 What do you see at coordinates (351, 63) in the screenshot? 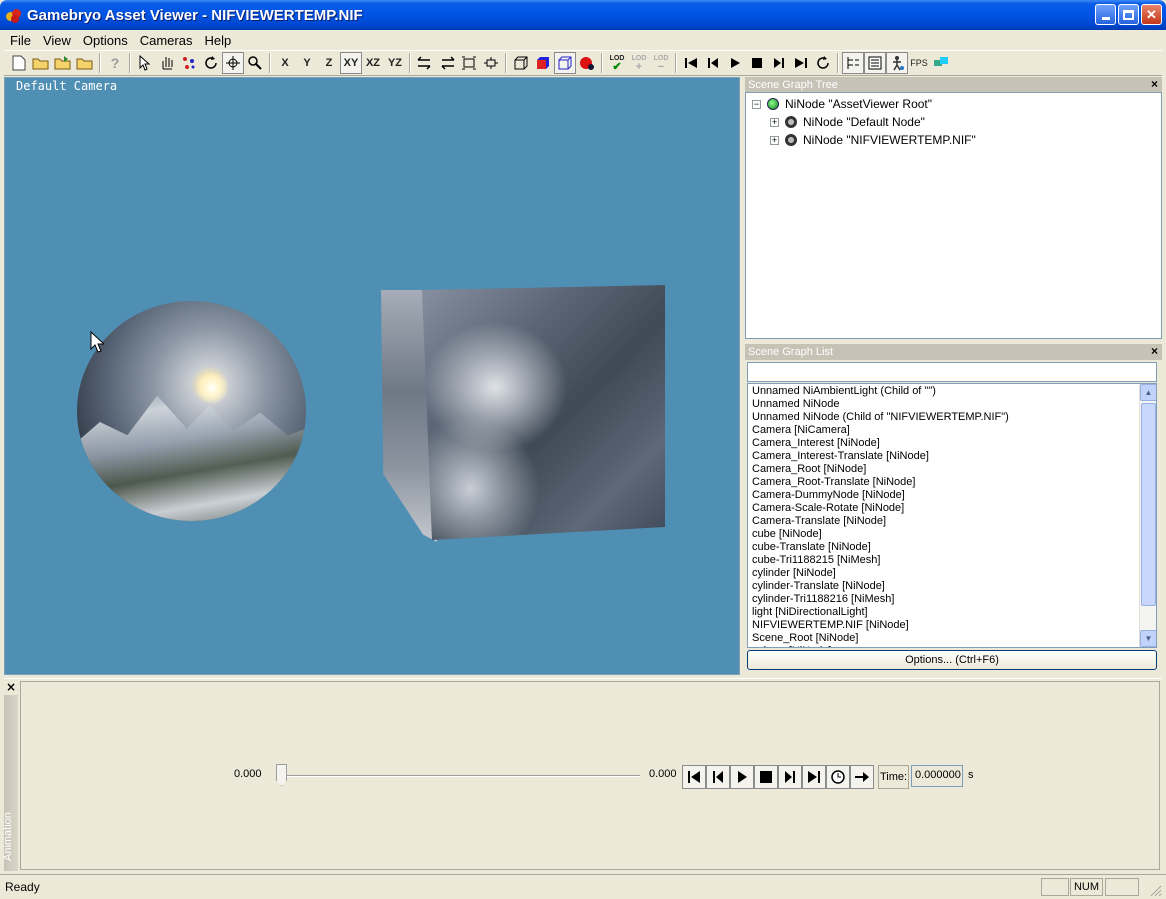
I see `plane-xy-button: XY` at bounding box center [351, 63].